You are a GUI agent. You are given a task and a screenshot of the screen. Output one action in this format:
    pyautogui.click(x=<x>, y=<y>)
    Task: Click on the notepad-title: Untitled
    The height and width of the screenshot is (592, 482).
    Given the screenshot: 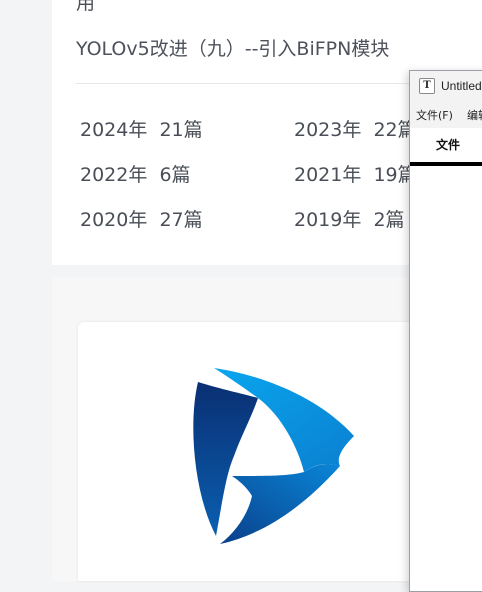 What is the action you would take?
    pyautogui.click(x=461, y=86)
    